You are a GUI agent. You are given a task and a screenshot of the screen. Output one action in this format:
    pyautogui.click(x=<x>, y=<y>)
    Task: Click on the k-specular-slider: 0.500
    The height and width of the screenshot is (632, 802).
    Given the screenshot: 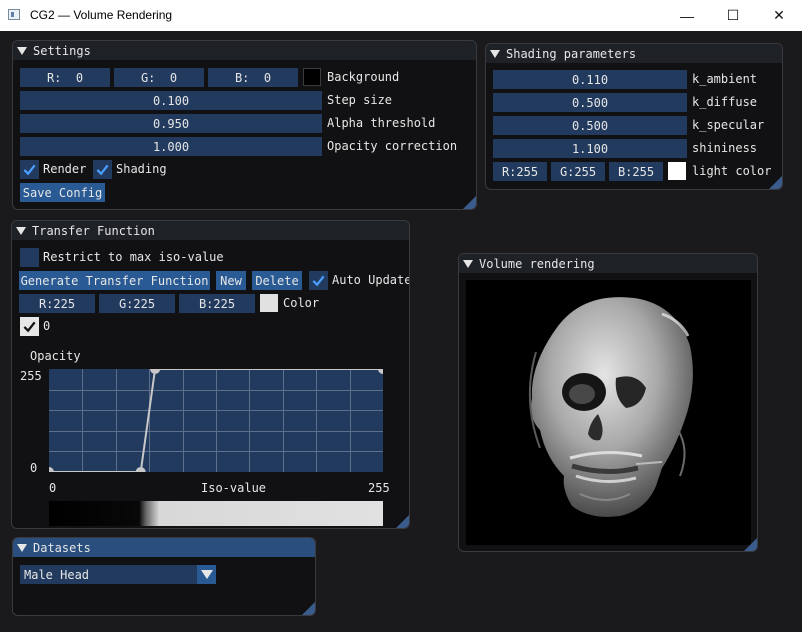 What is the action you would take?
    pyautogui.click(x=590, y=125)
    